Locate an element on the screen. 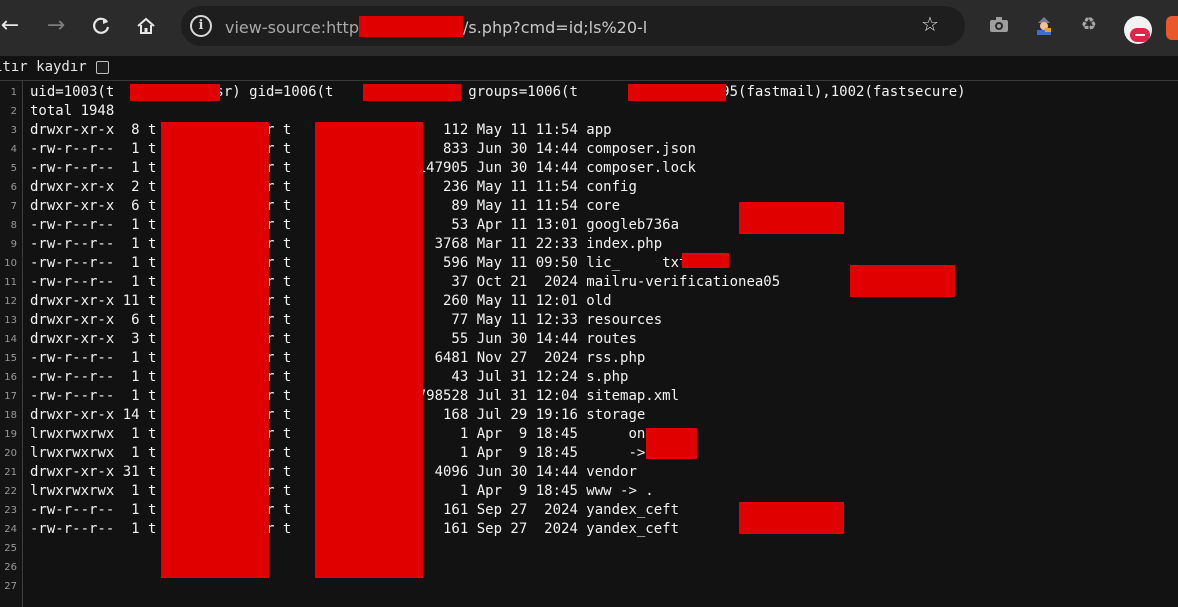  line-number: 26 is located at coordinates (10, 567).